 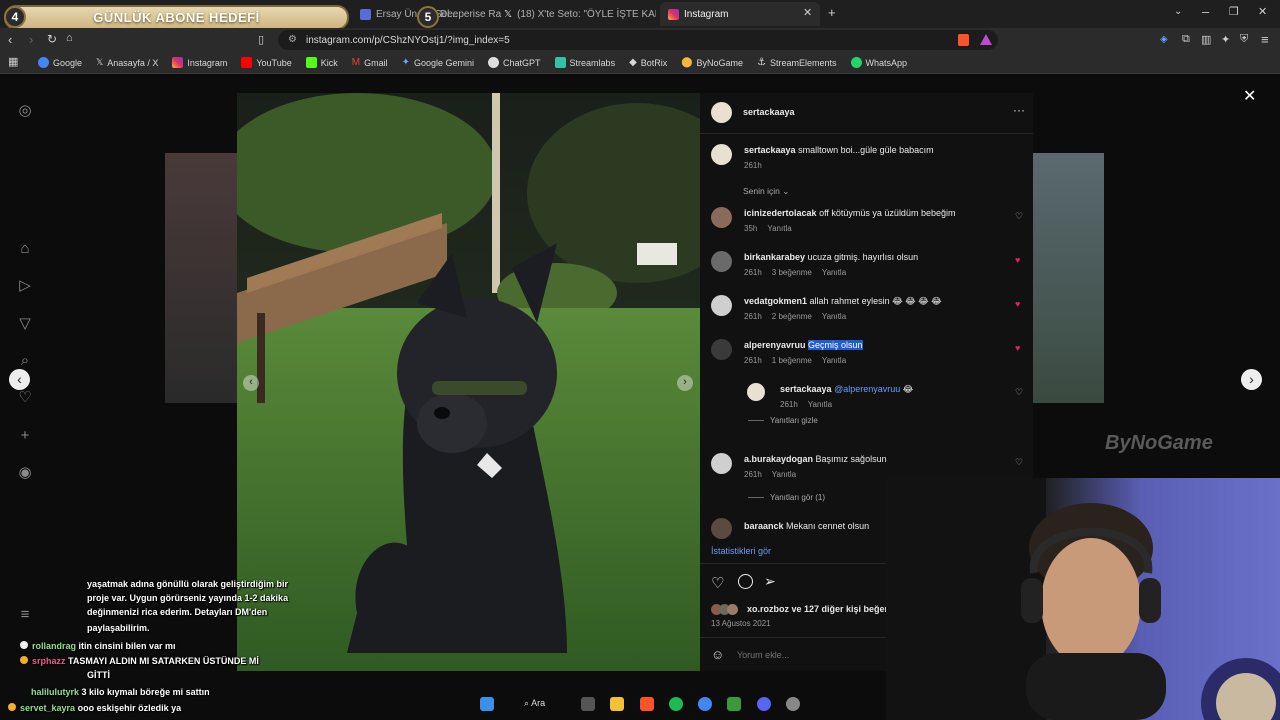 I want to click on task-view-icon, so click(x=588, y=704).